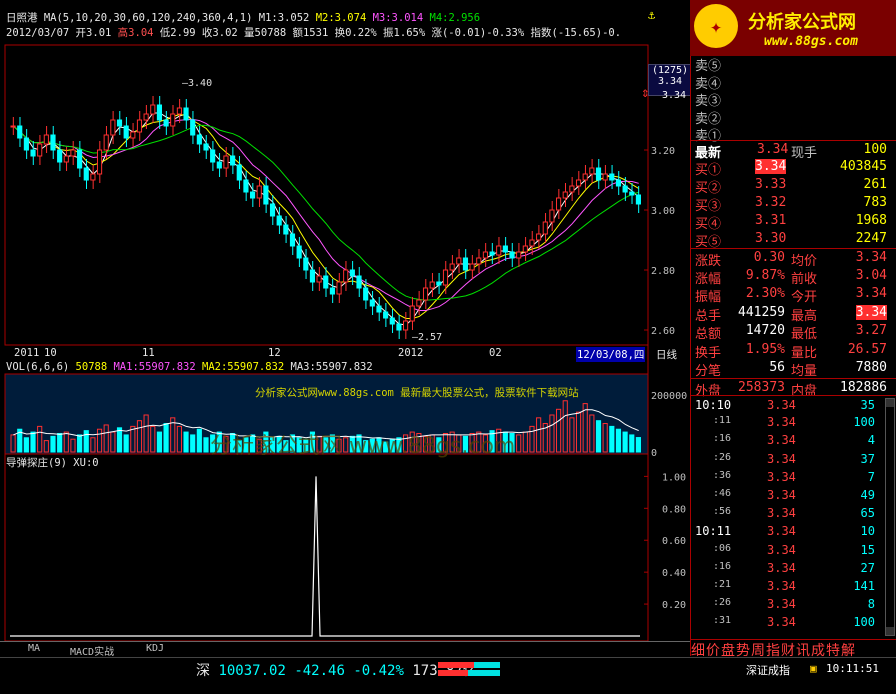 This screenshot has width=896, height=694. I want to click on period-label: 日线, so click(666, 354).